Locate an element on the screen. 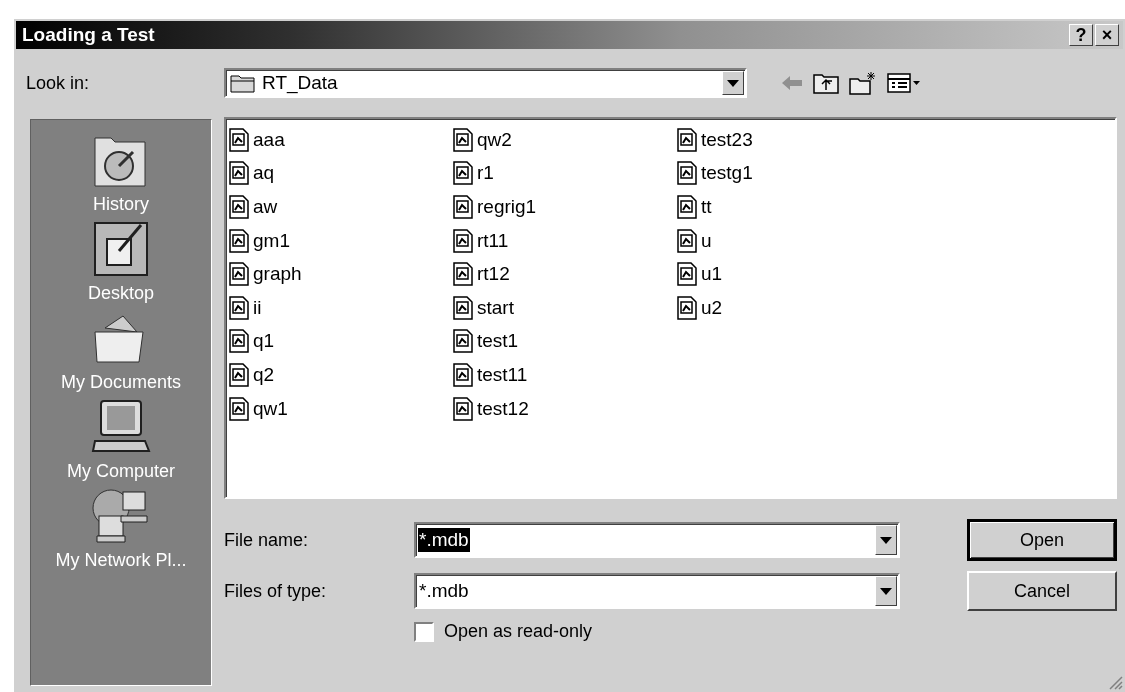 The height and width of the screenshot is (692, 1125). file-name-field: *.mdb is located at coordinates (657, 540).